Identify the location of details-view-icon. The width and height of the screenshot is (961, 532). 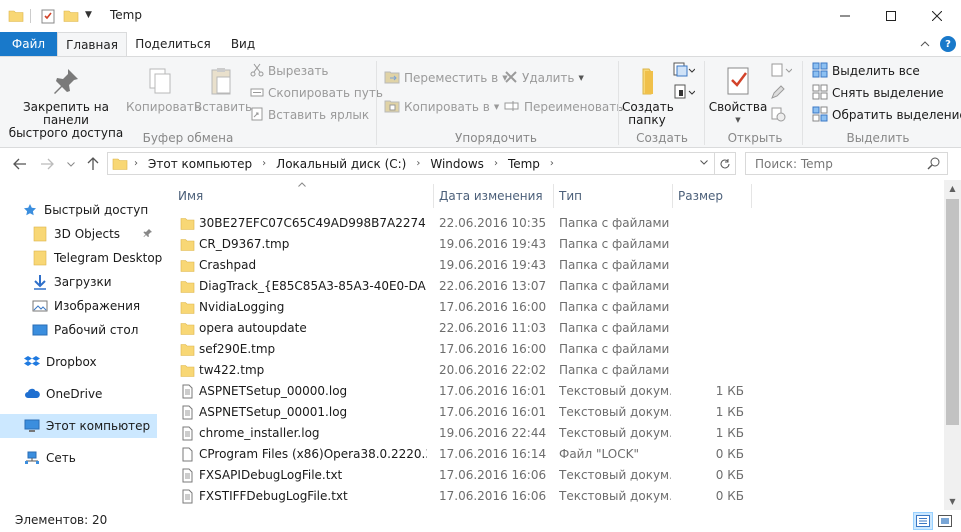
(923, 521).